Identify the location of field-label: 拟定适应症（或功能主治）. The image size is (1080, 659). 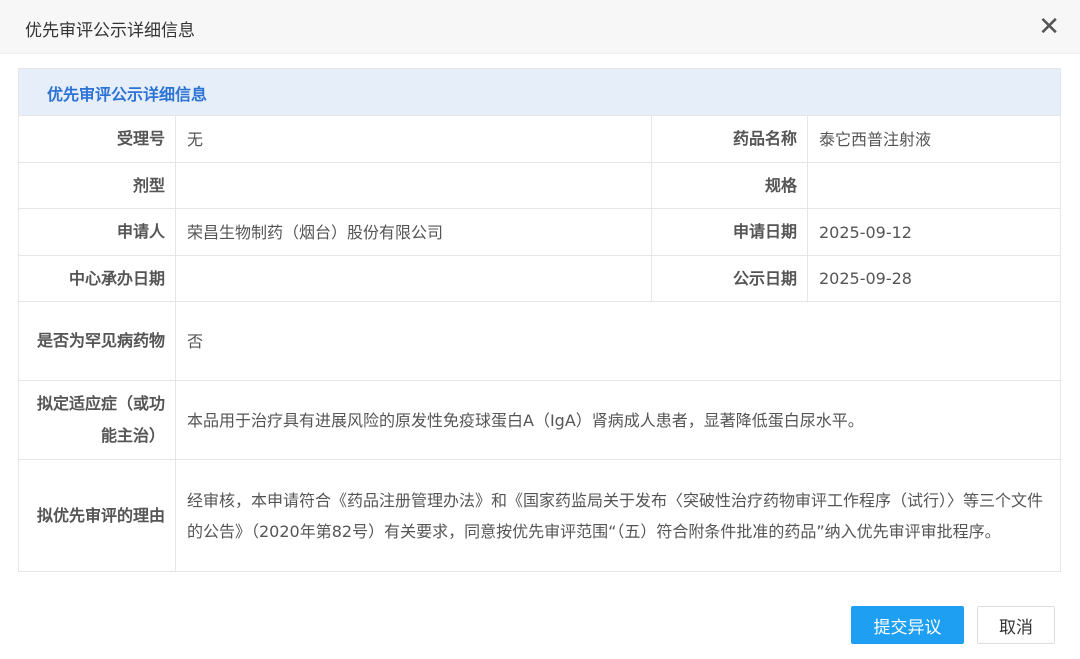
(97, 420).